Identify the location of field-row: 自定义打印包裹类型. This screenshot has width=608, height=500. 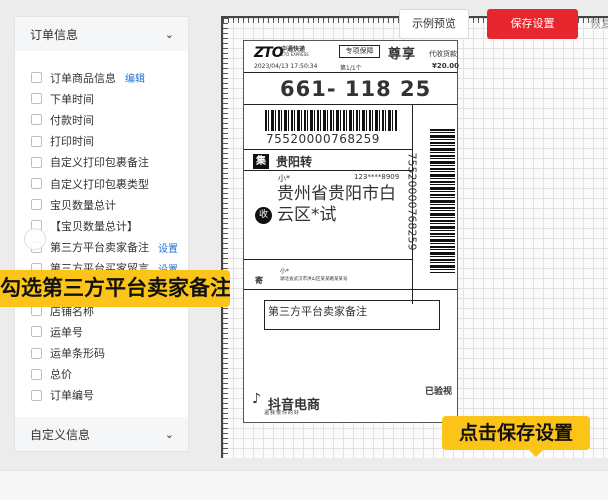
(101, 183).